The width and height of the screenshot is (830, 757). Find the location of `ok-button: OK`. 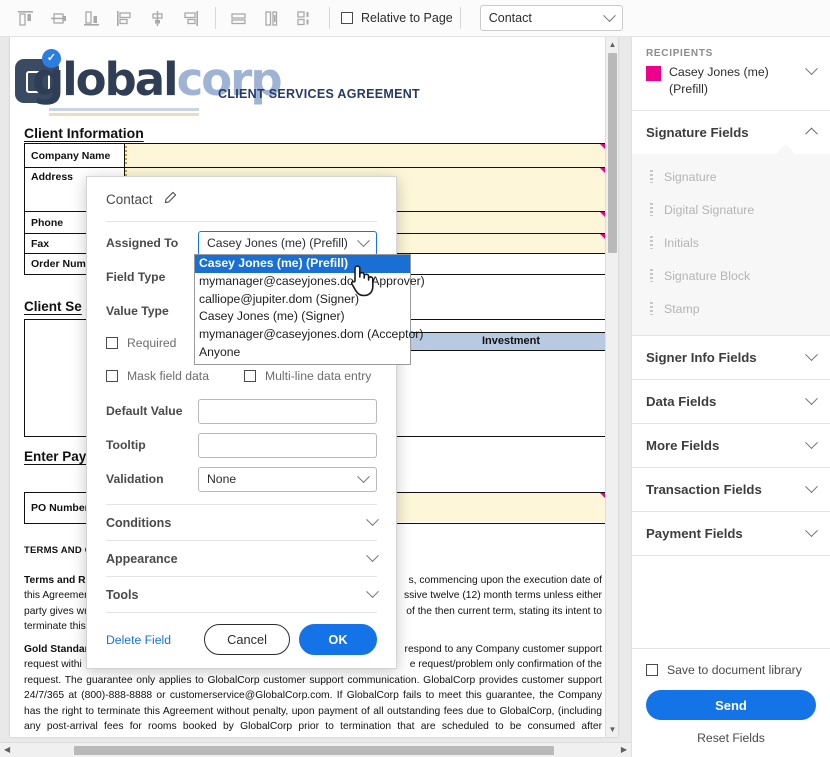

ok-button: OK is located at coordinates (338, 639).